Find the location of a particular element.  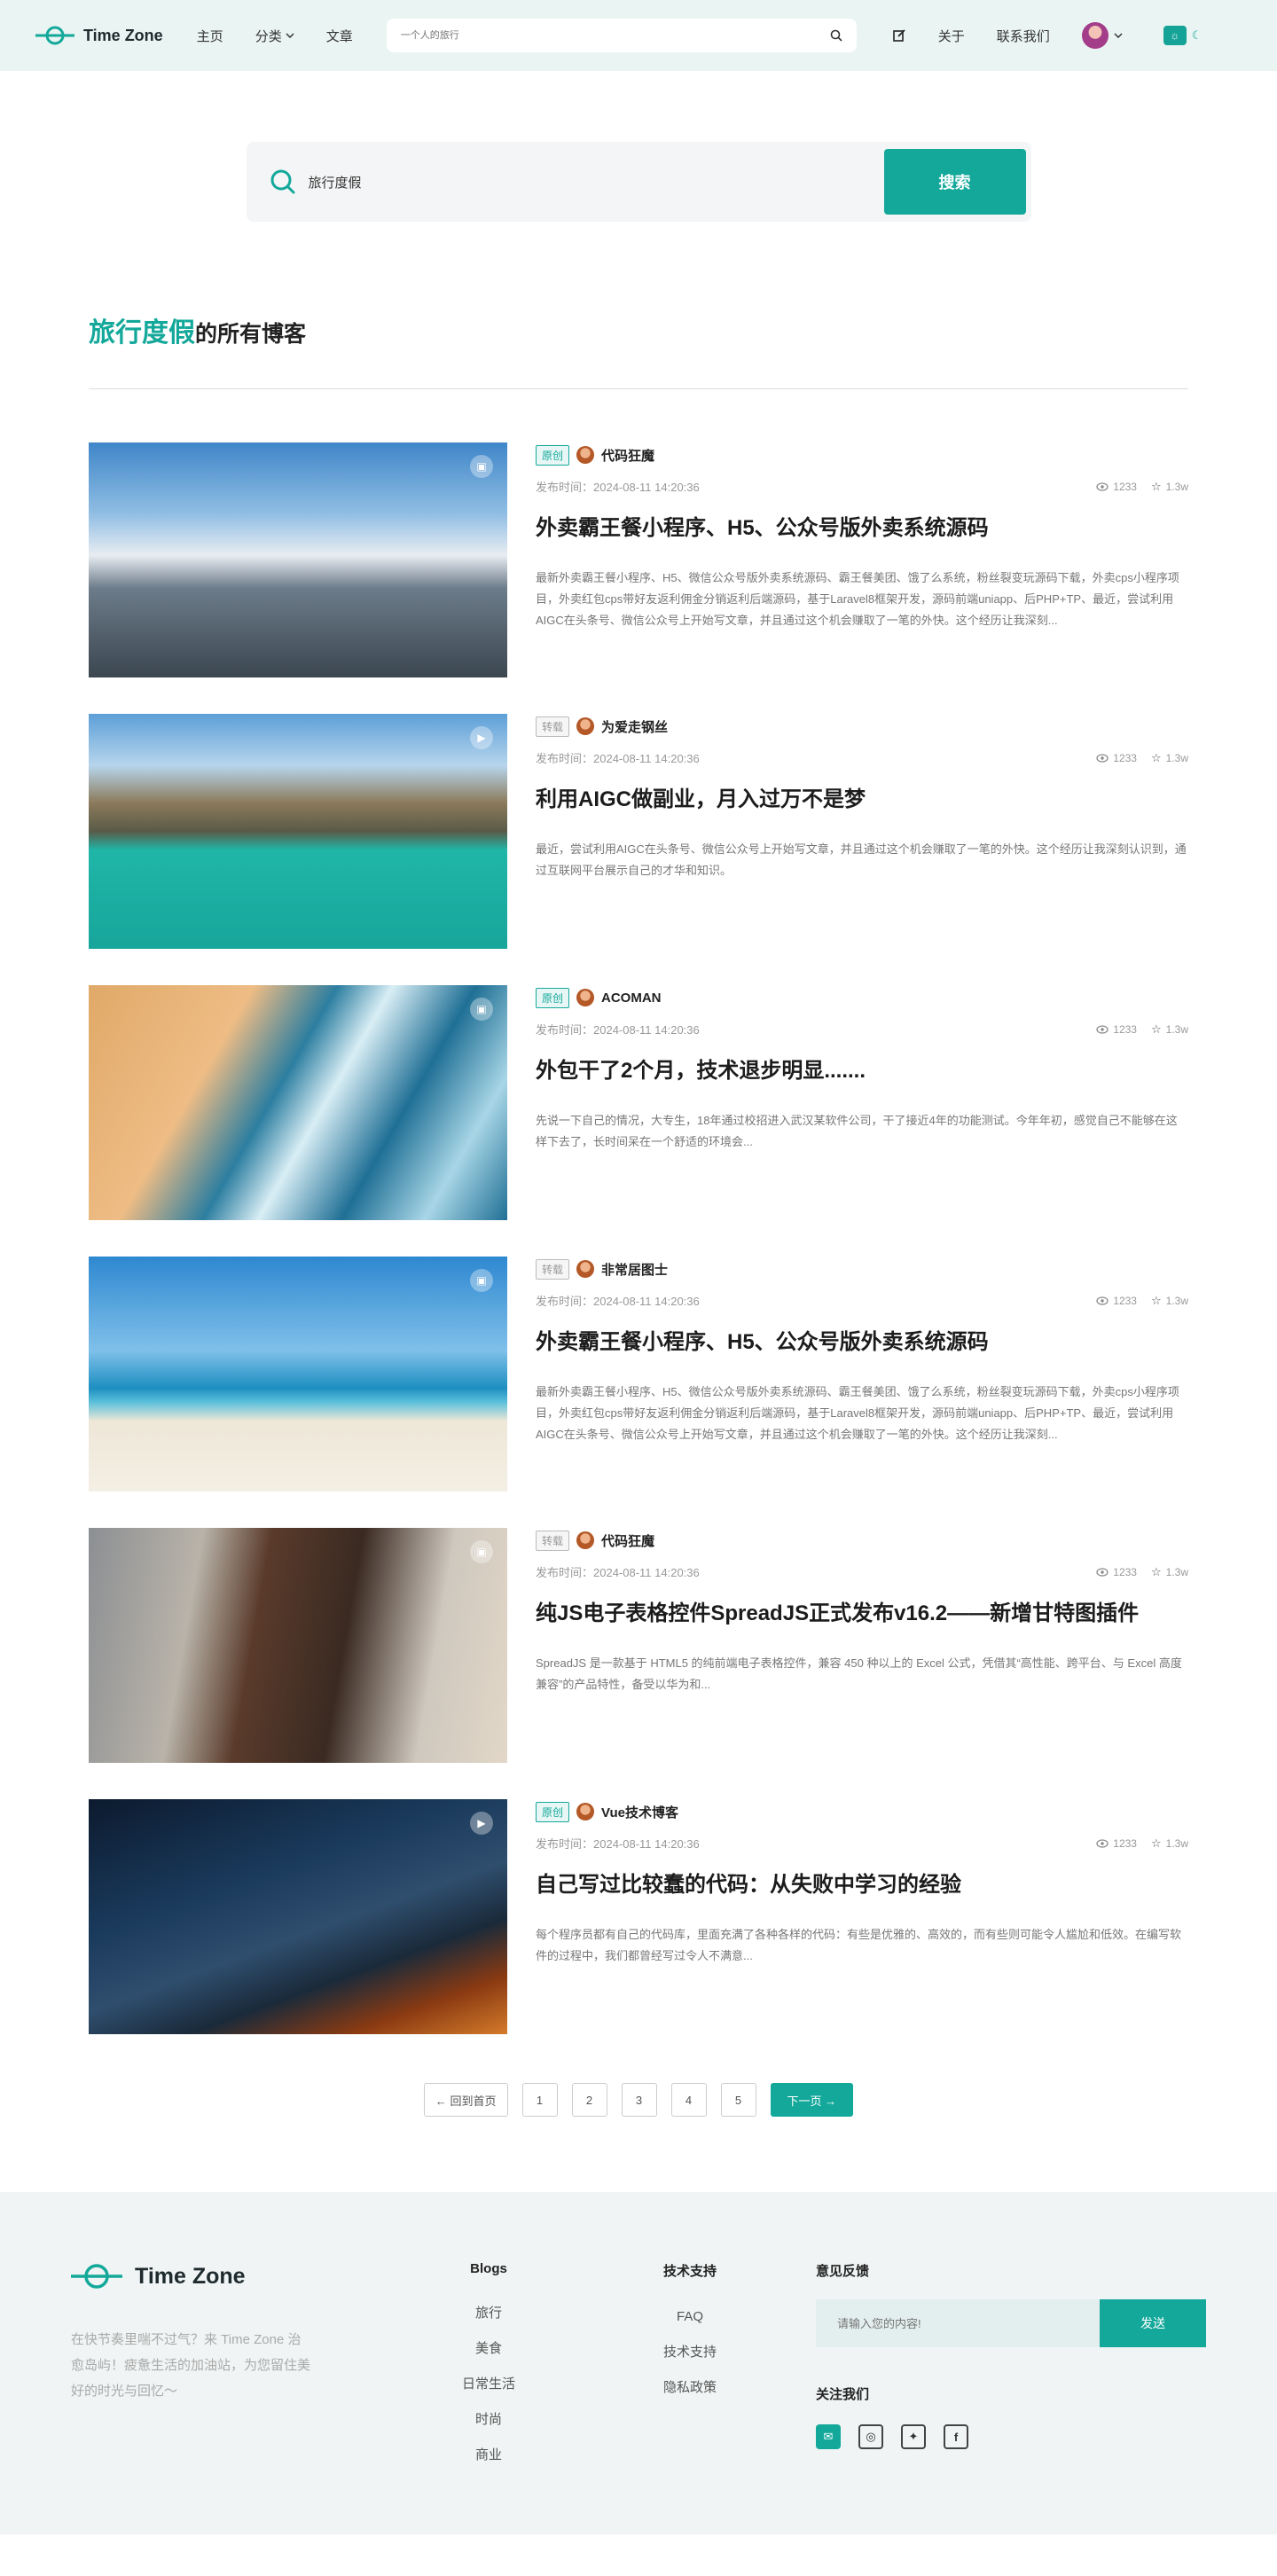

post-author: 非常居图士 is located at coordinates (634, 1269).